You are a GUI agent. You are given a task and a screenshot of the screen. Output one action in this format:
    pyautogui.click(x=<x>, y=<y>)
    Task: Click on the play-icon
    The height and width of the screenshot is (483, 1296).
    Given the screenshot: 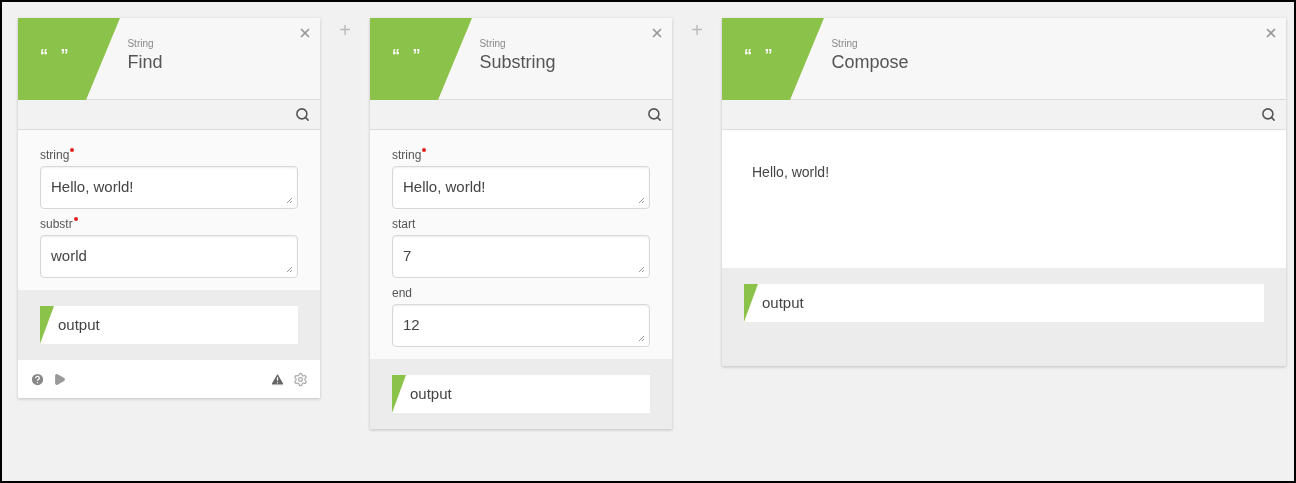 What is the action you would take?
    pyautogui.click(x=59, y=379)
    